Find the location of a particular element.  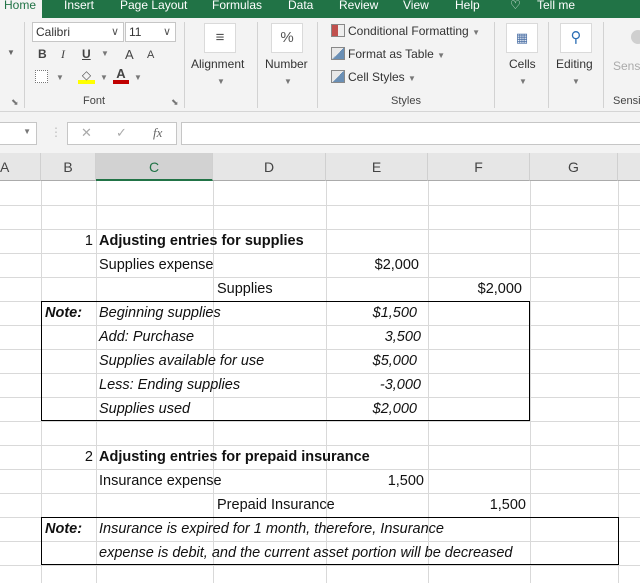

note-row-amount: $1,500 is located at coordinates (394, 313).